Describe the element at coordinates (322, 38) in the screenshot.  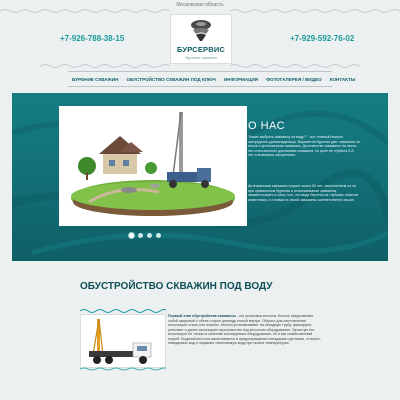
I see `phone-right: +7-929-592-76-02` at that location.